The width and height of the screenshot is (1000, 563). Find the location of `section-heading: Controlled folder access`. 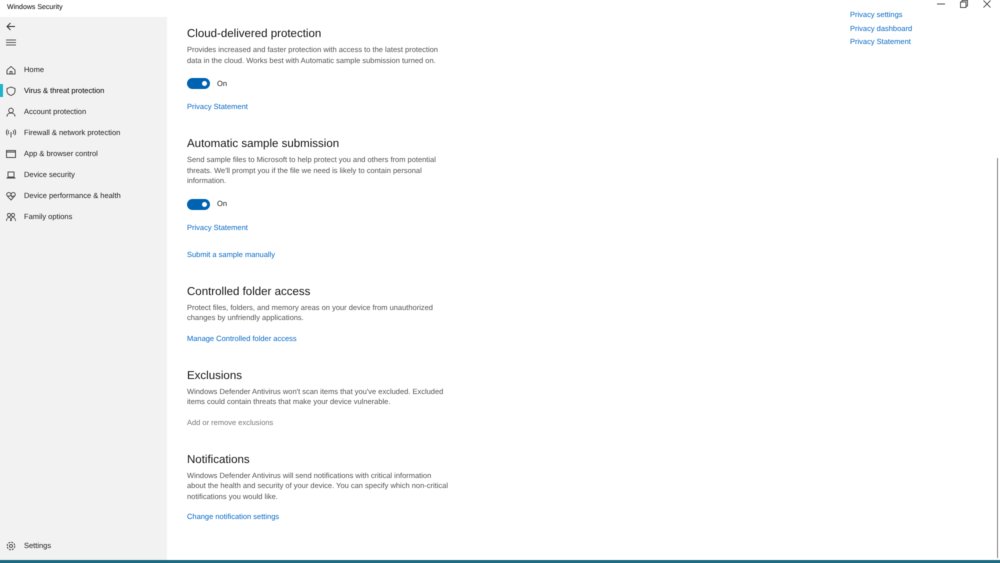

section-heading: Controlled folder access is located at coordinates (249, 292).